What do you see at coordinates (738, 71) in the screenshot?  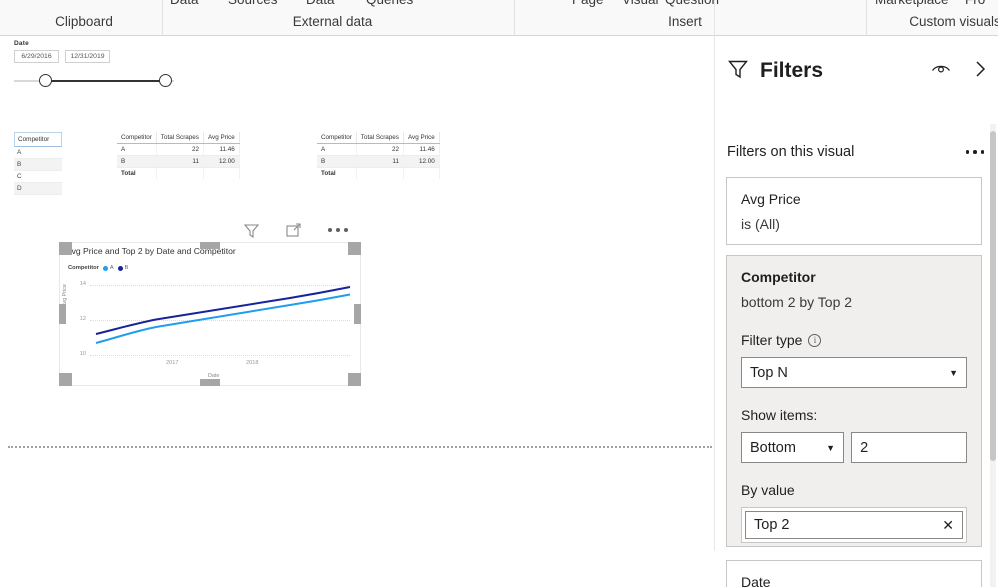 I see `funnel-icon` at bounding box center [738, 71].